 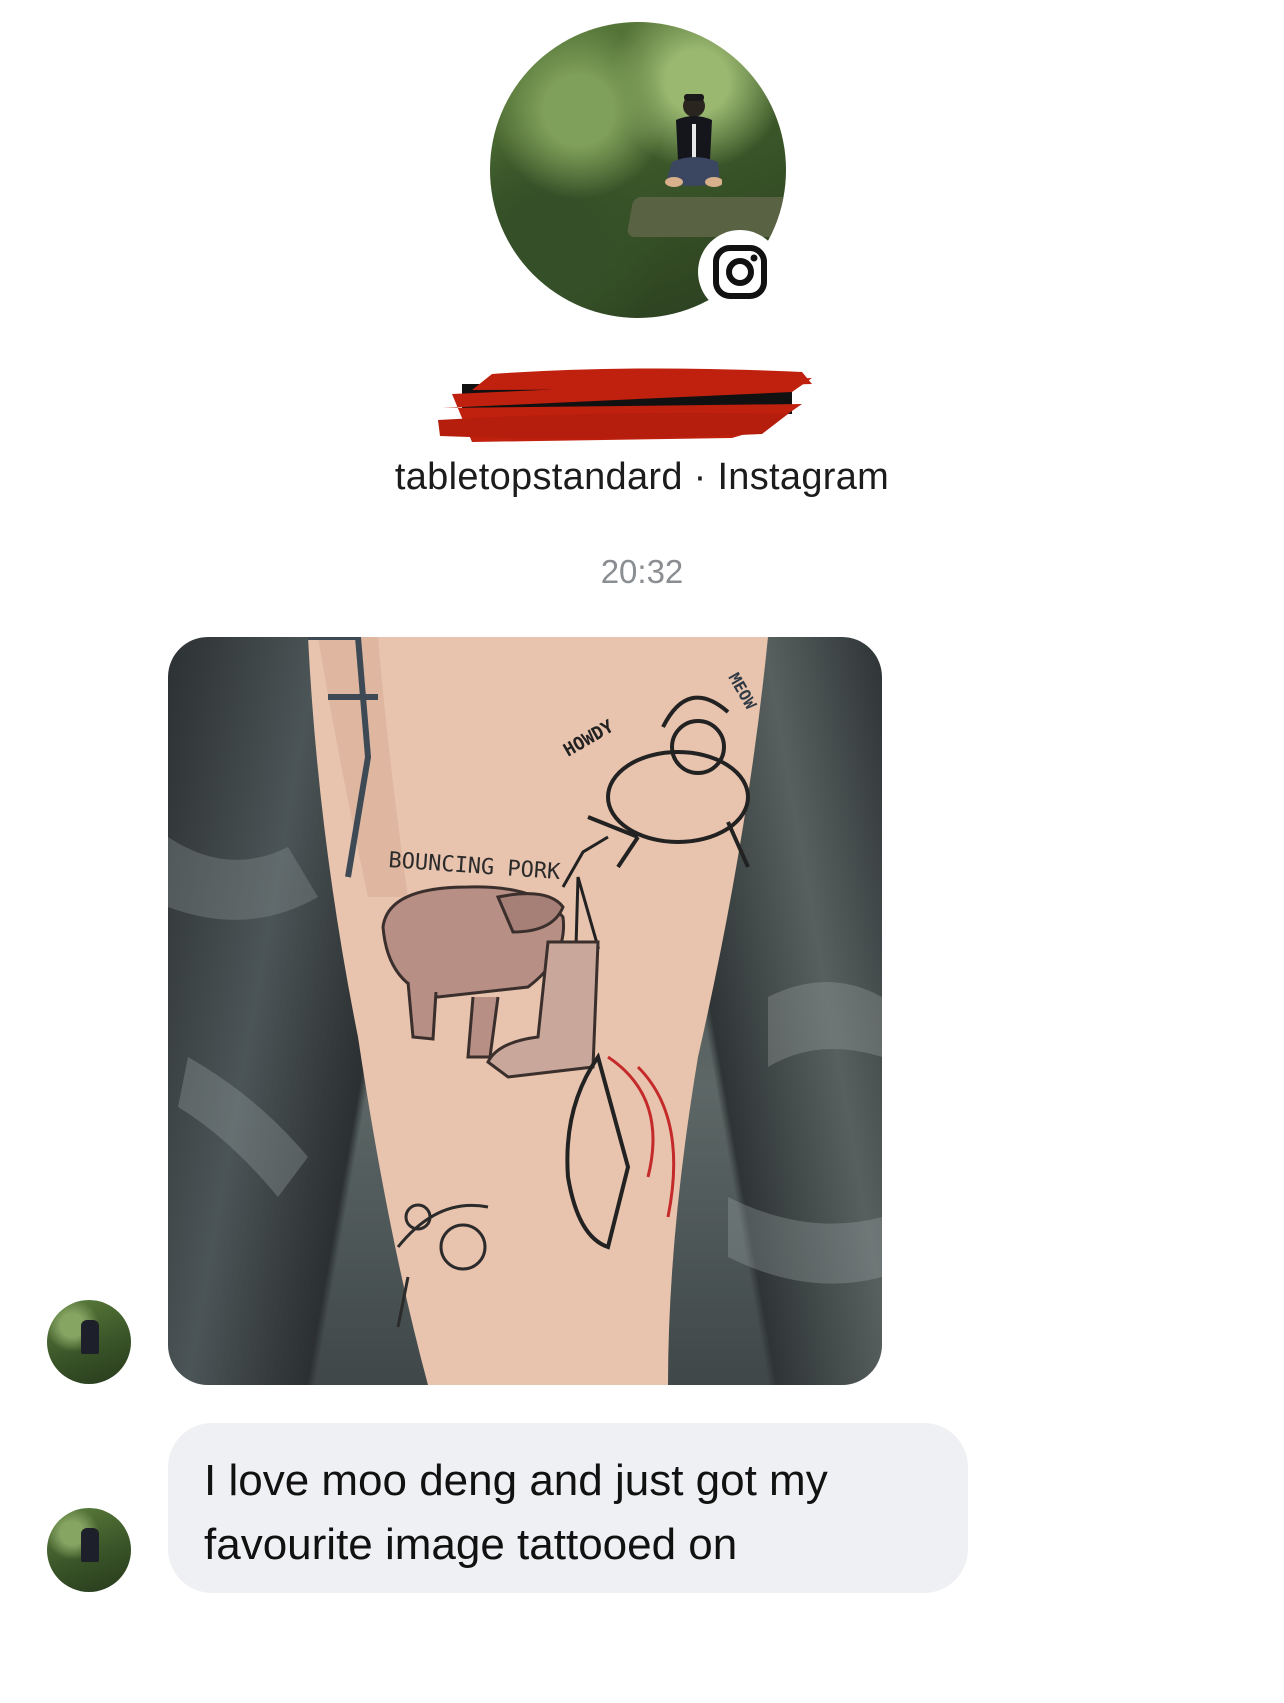 I want to click on instagram-badge, so click(x=740, y=272).